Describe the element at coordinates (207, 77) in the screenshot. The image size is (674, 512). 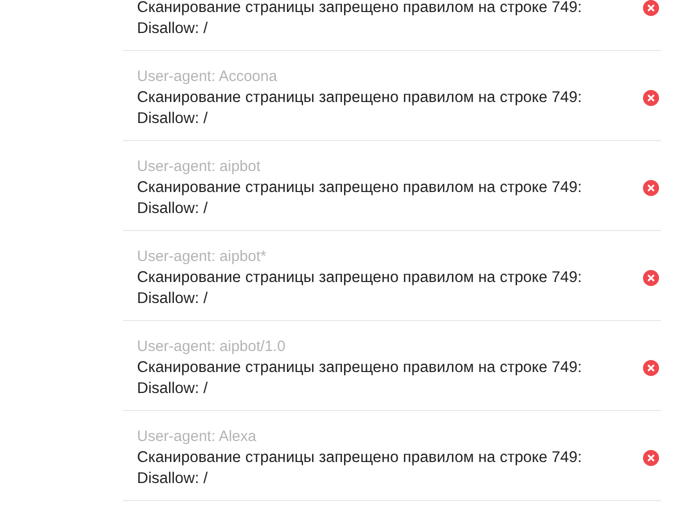
I see `user-agent-label: User-agent: Accoona` at that location.